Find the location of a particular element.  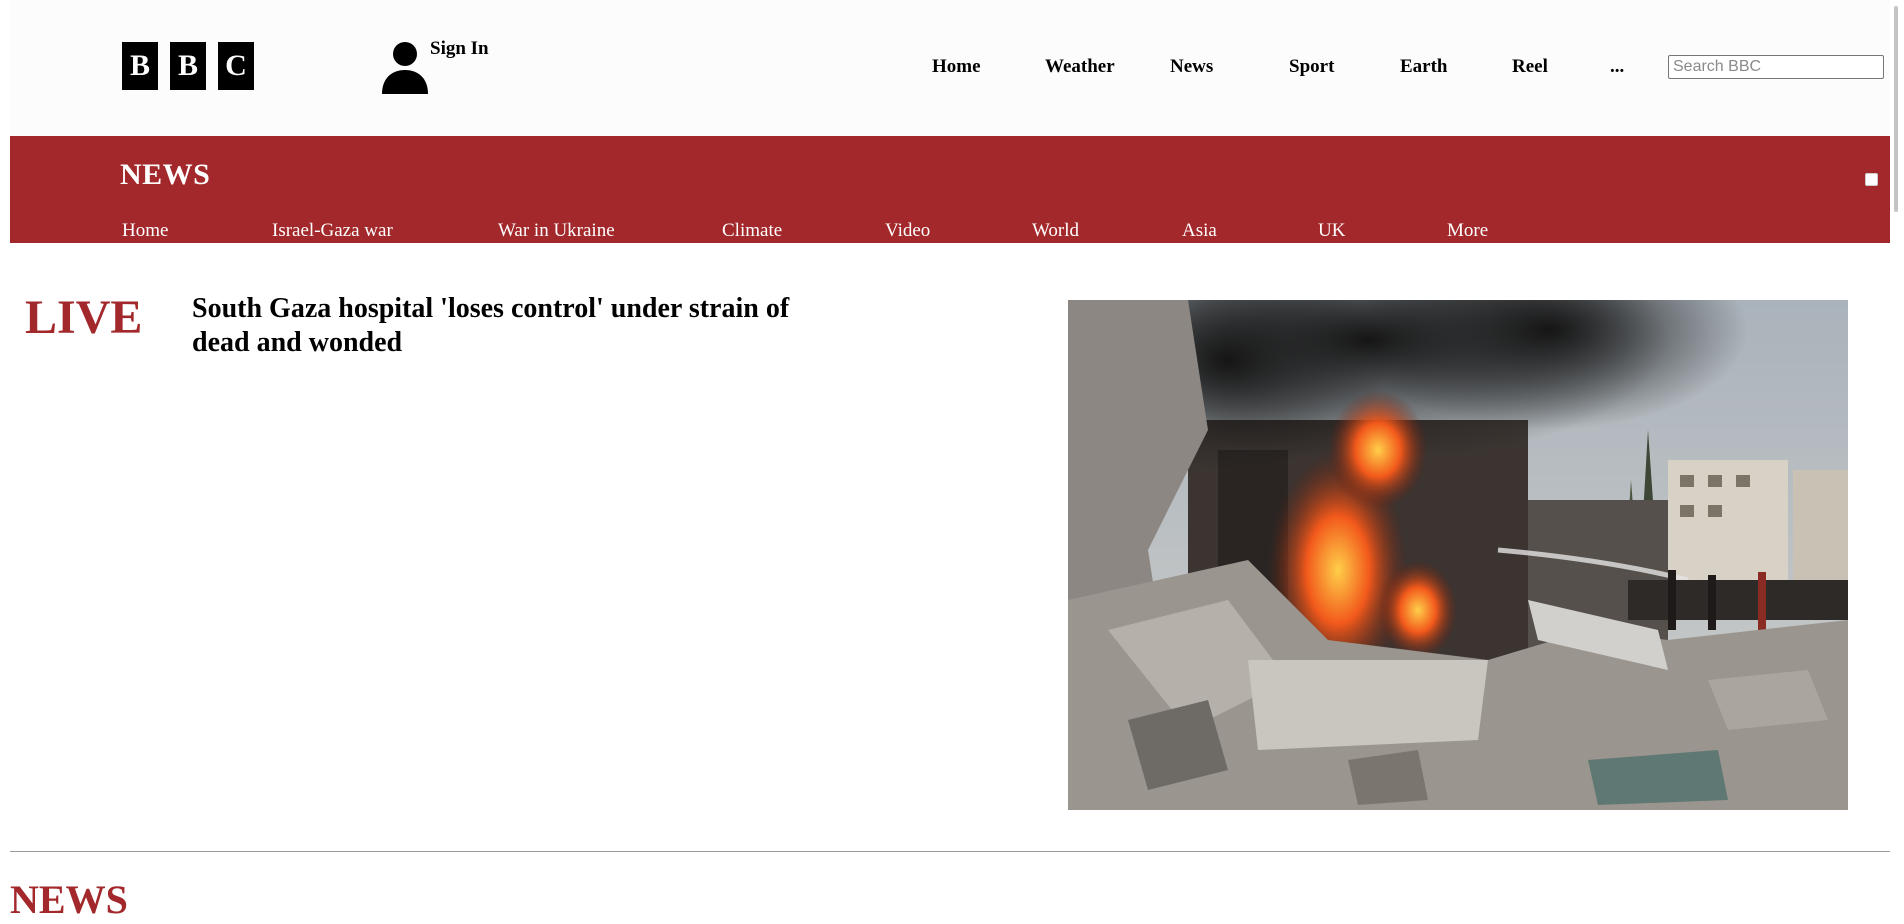

logo-letter-b2: B is located at coordinates (188, 66).